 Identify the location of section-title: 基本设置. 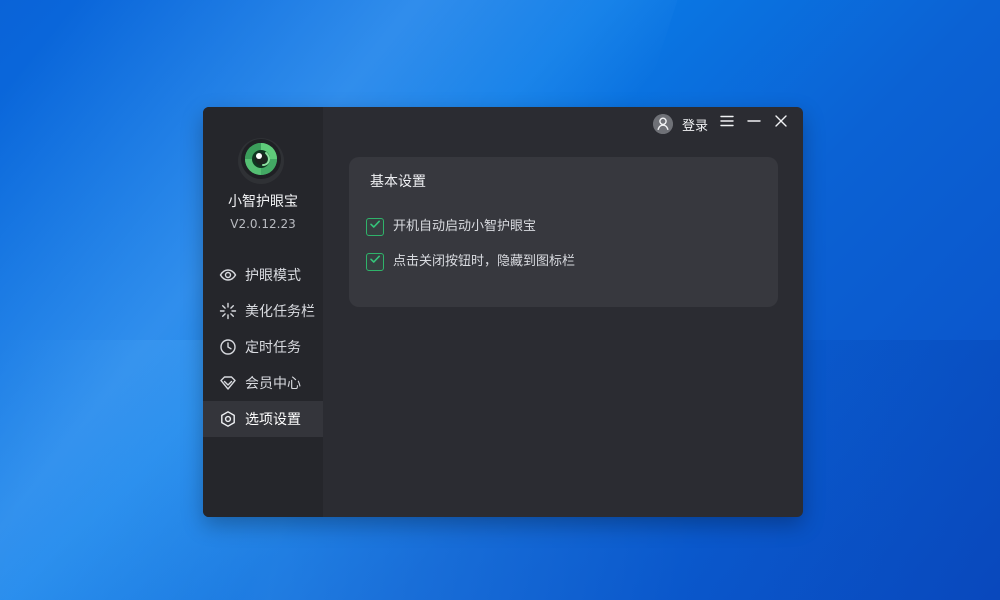
(398, 182).